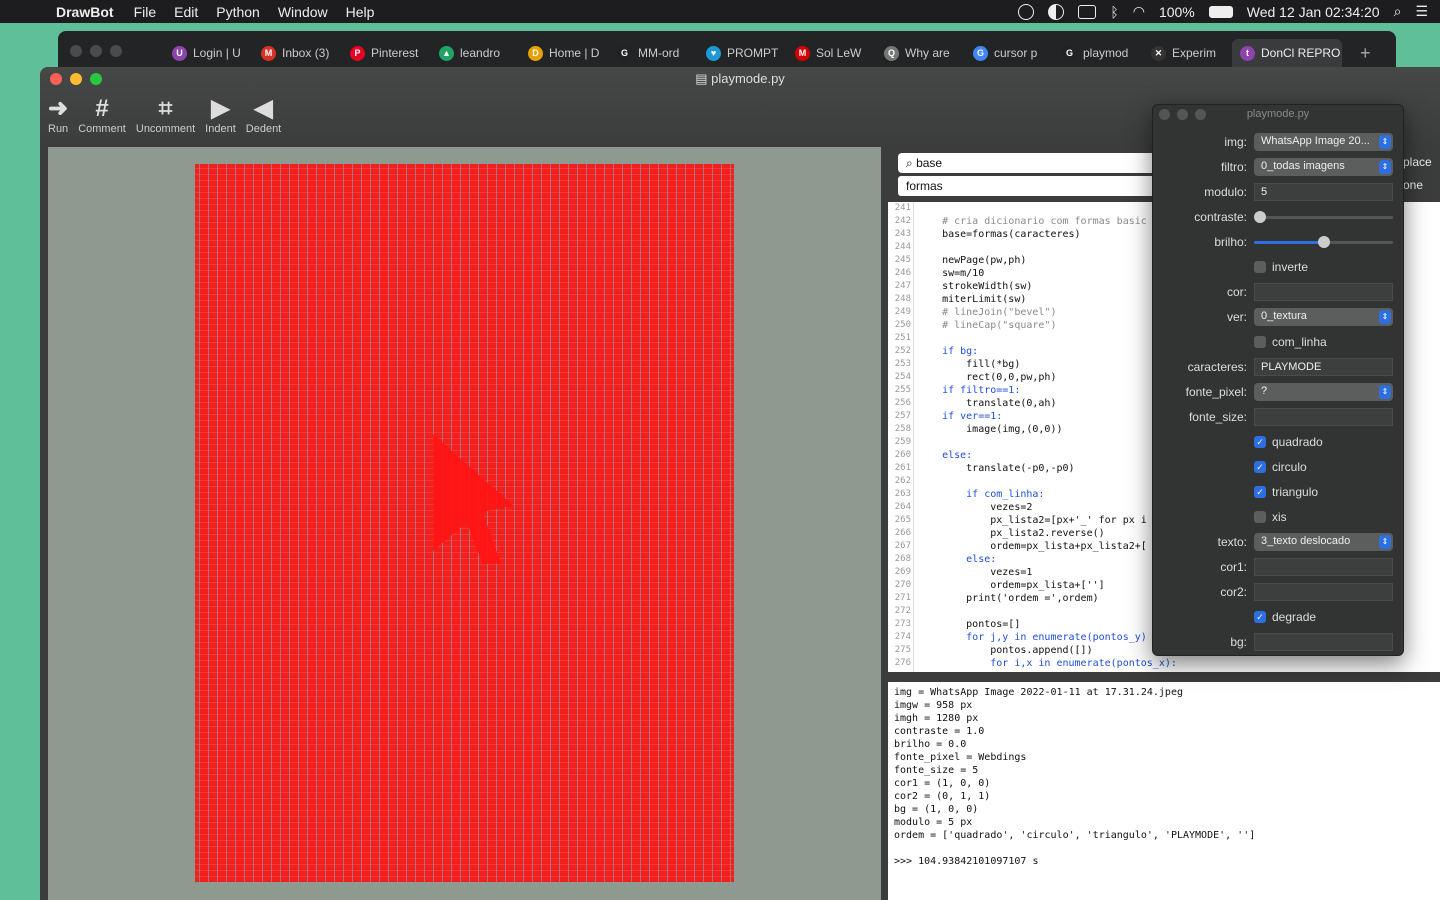 This screenshot has height=900, width=1440. Describe the element at coordinates (902, 247) in the screenshot. I see `line-number: 244` at that location.